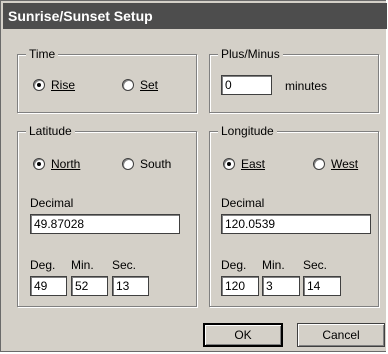 Image resolution: width=388 pixels, height=354 pixels. What do you see at coordinates (250, 54) in the screenshot?
I see `plus-minus-legend: Plus/Minus` at bounding box center [250, 54].